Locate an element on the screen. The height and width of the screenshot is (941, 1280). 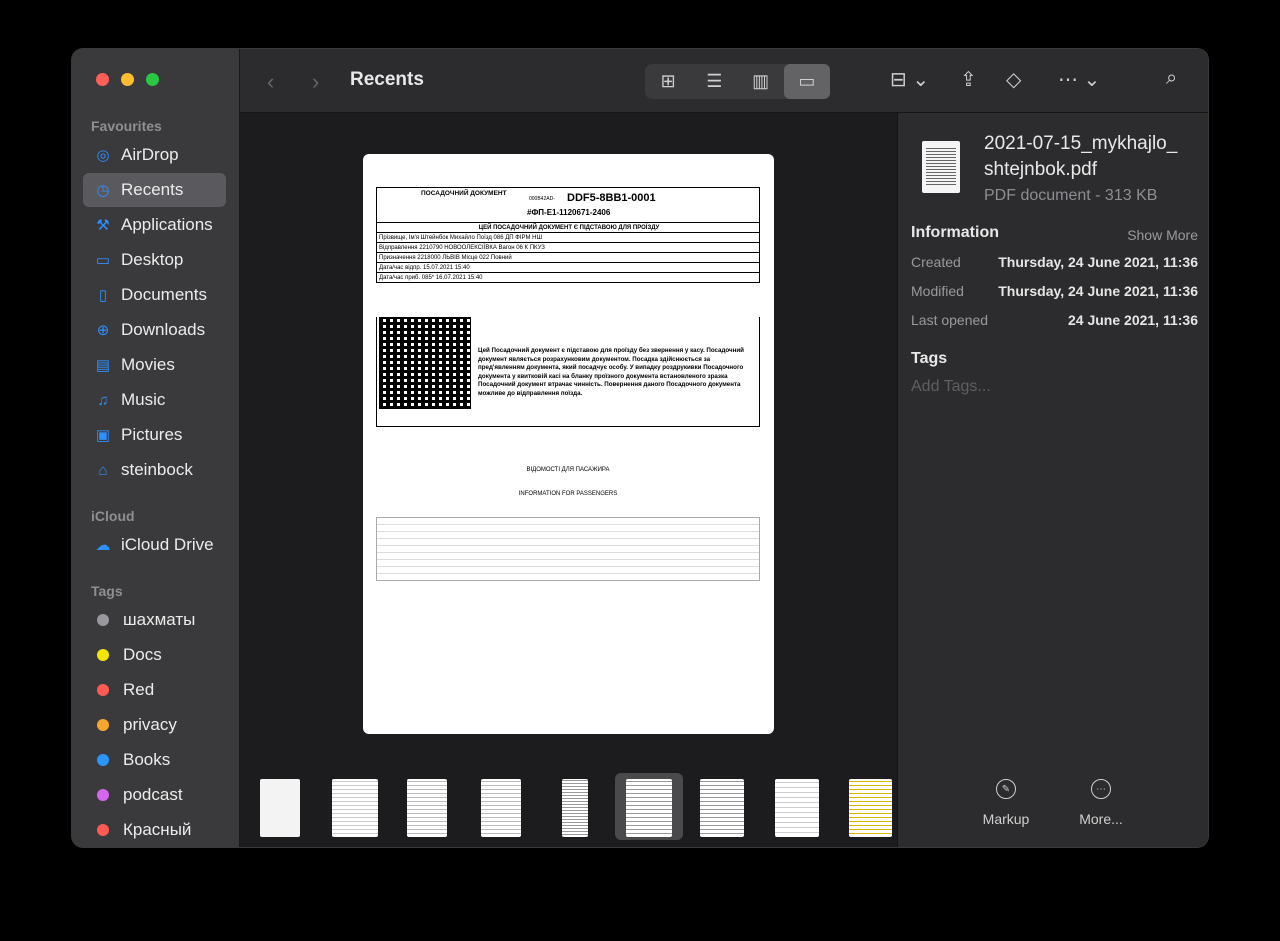
sidebar-item-movies: ▤ Movies is located at coordinates (154, 365).